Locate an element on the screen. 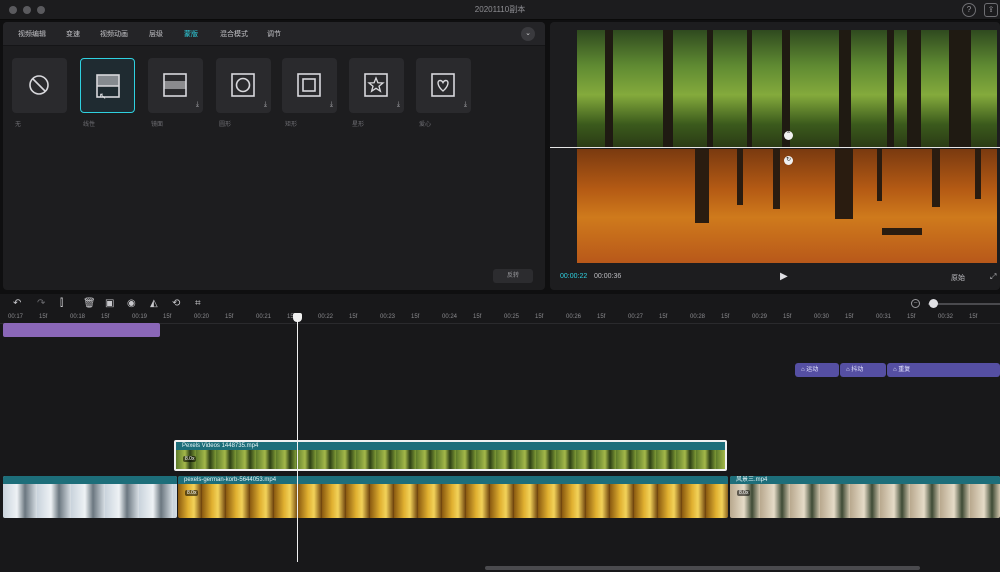 This screenshot has width=1000, height=572. mask-divider-line is located at coordinates (775, 147).